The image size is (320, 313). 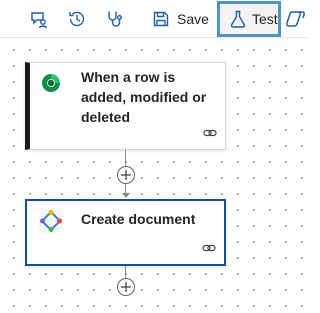 What do you see at coordinates (126, 195) in the screenshot?
I see `connector-arrow` at bounding box center [126, 195].